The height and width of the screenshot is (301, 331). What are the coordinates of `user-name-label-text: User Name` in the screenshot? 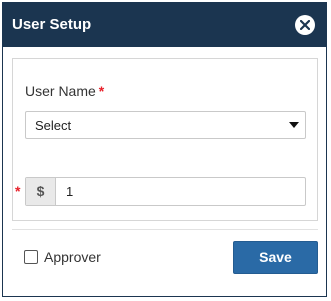 It's located at (60, 91).